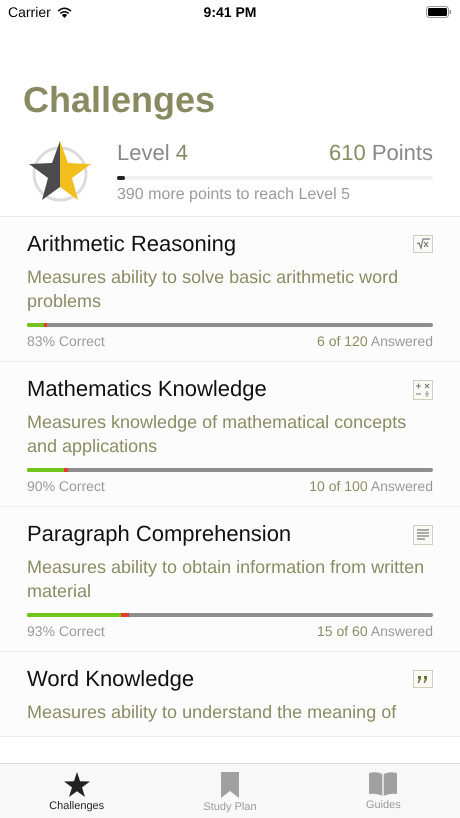  I want to click on correct-percentage: 90% Correct, so click(66, 486).